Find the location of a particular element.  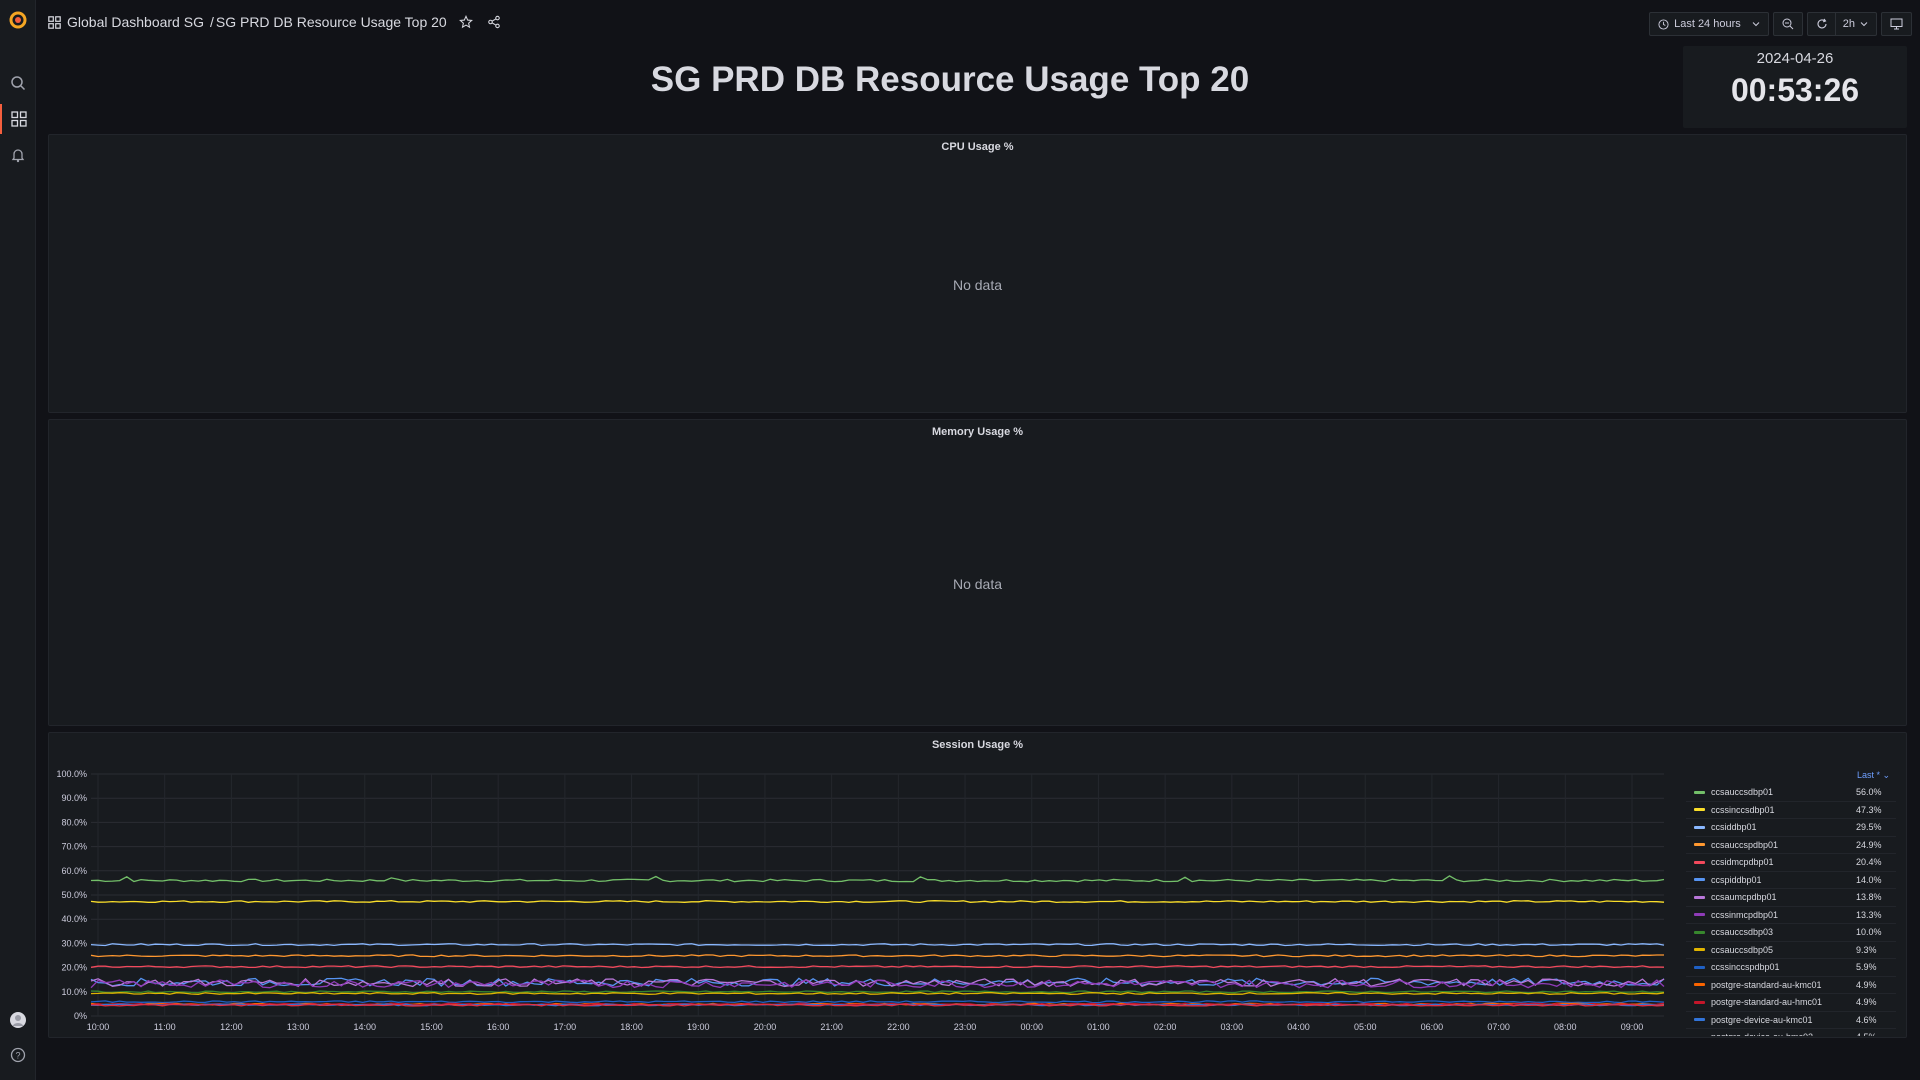

legend-item: ccspiddbp01 14.0% is located at coordinates (1791, 880).